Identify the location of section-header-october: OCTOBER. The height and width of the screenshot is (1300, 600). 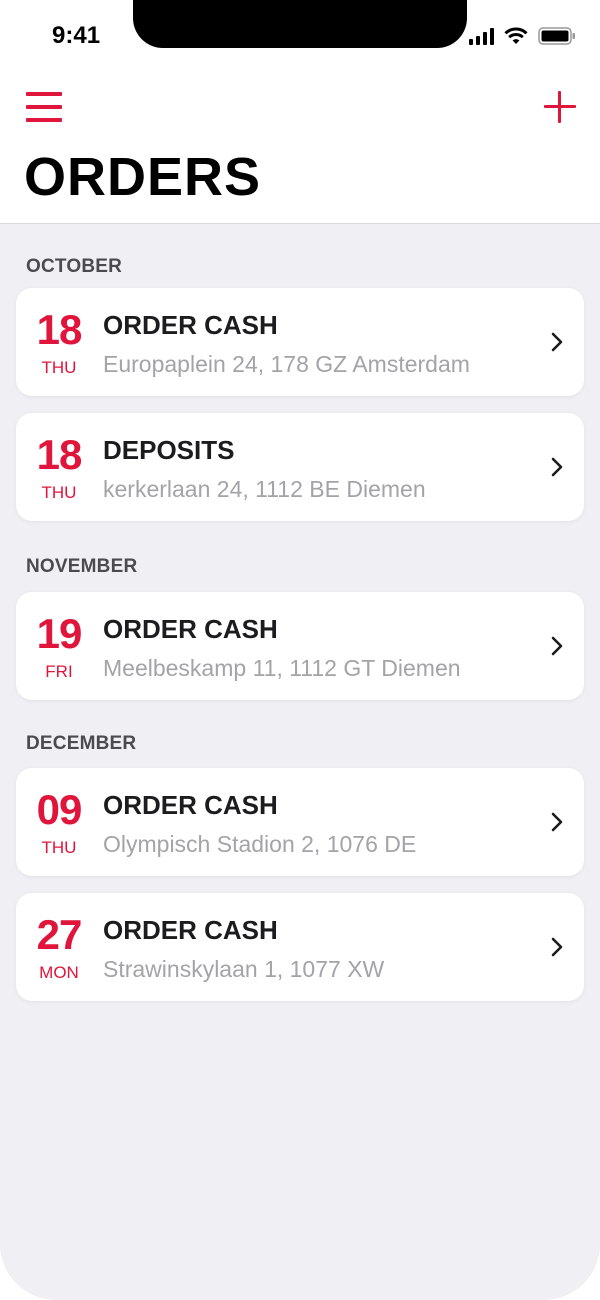
(74, 266).